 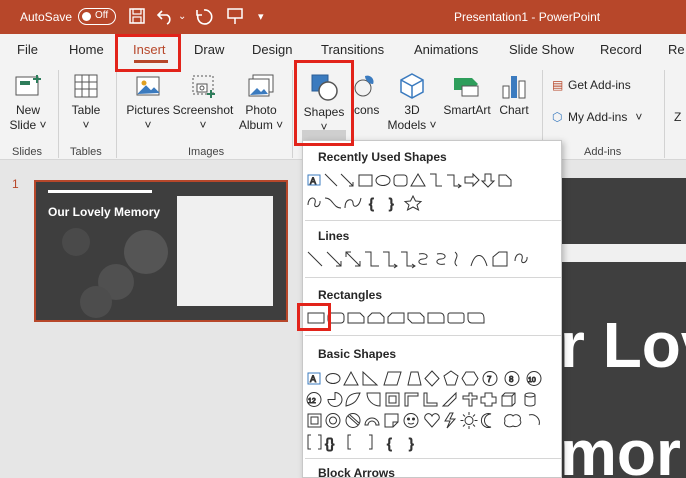 What do you see at coordinates (102, 15) in the screenshot?
I see `autosave-state: Off` at bounding box center [102, 15].